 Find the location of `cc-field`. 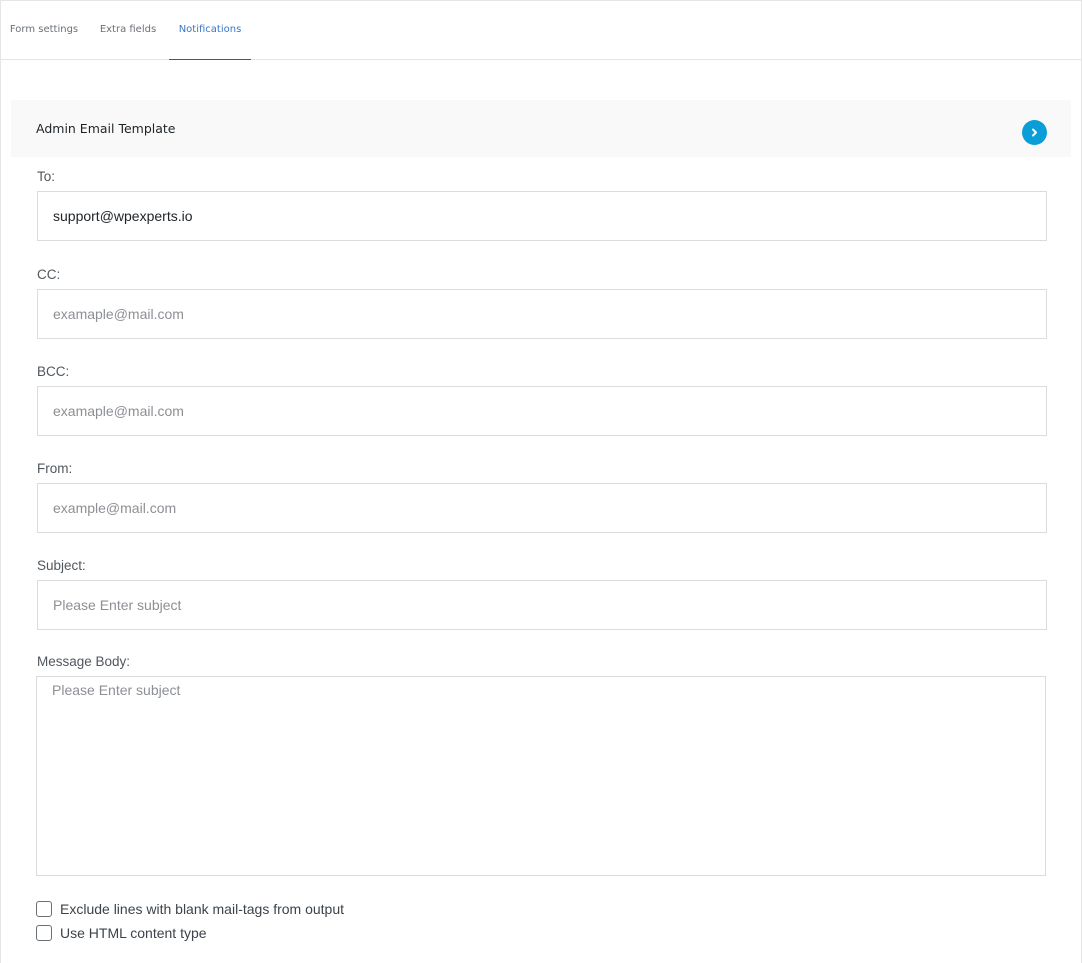

cc-field is located at coordinates (542, 314).